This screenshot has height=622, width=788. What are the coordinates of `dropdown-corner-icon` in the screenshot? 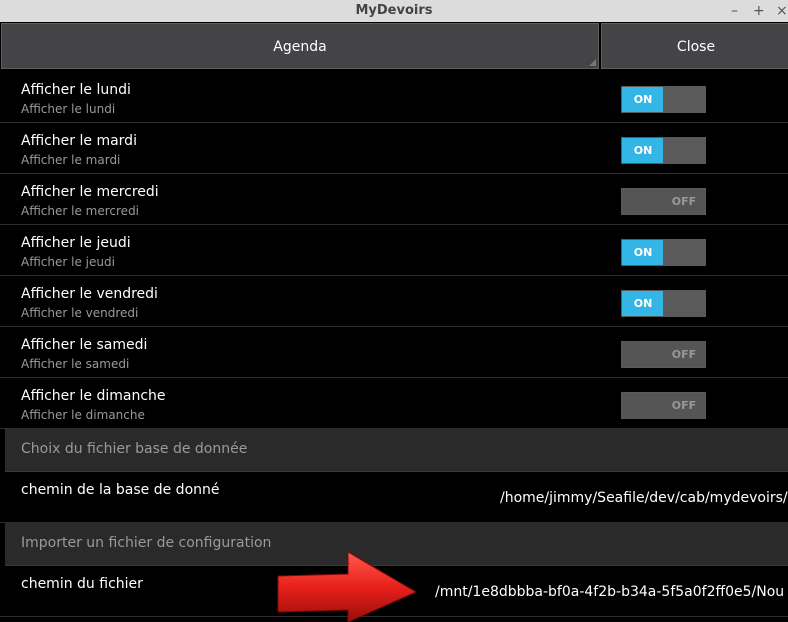 It's located at (592, 62).